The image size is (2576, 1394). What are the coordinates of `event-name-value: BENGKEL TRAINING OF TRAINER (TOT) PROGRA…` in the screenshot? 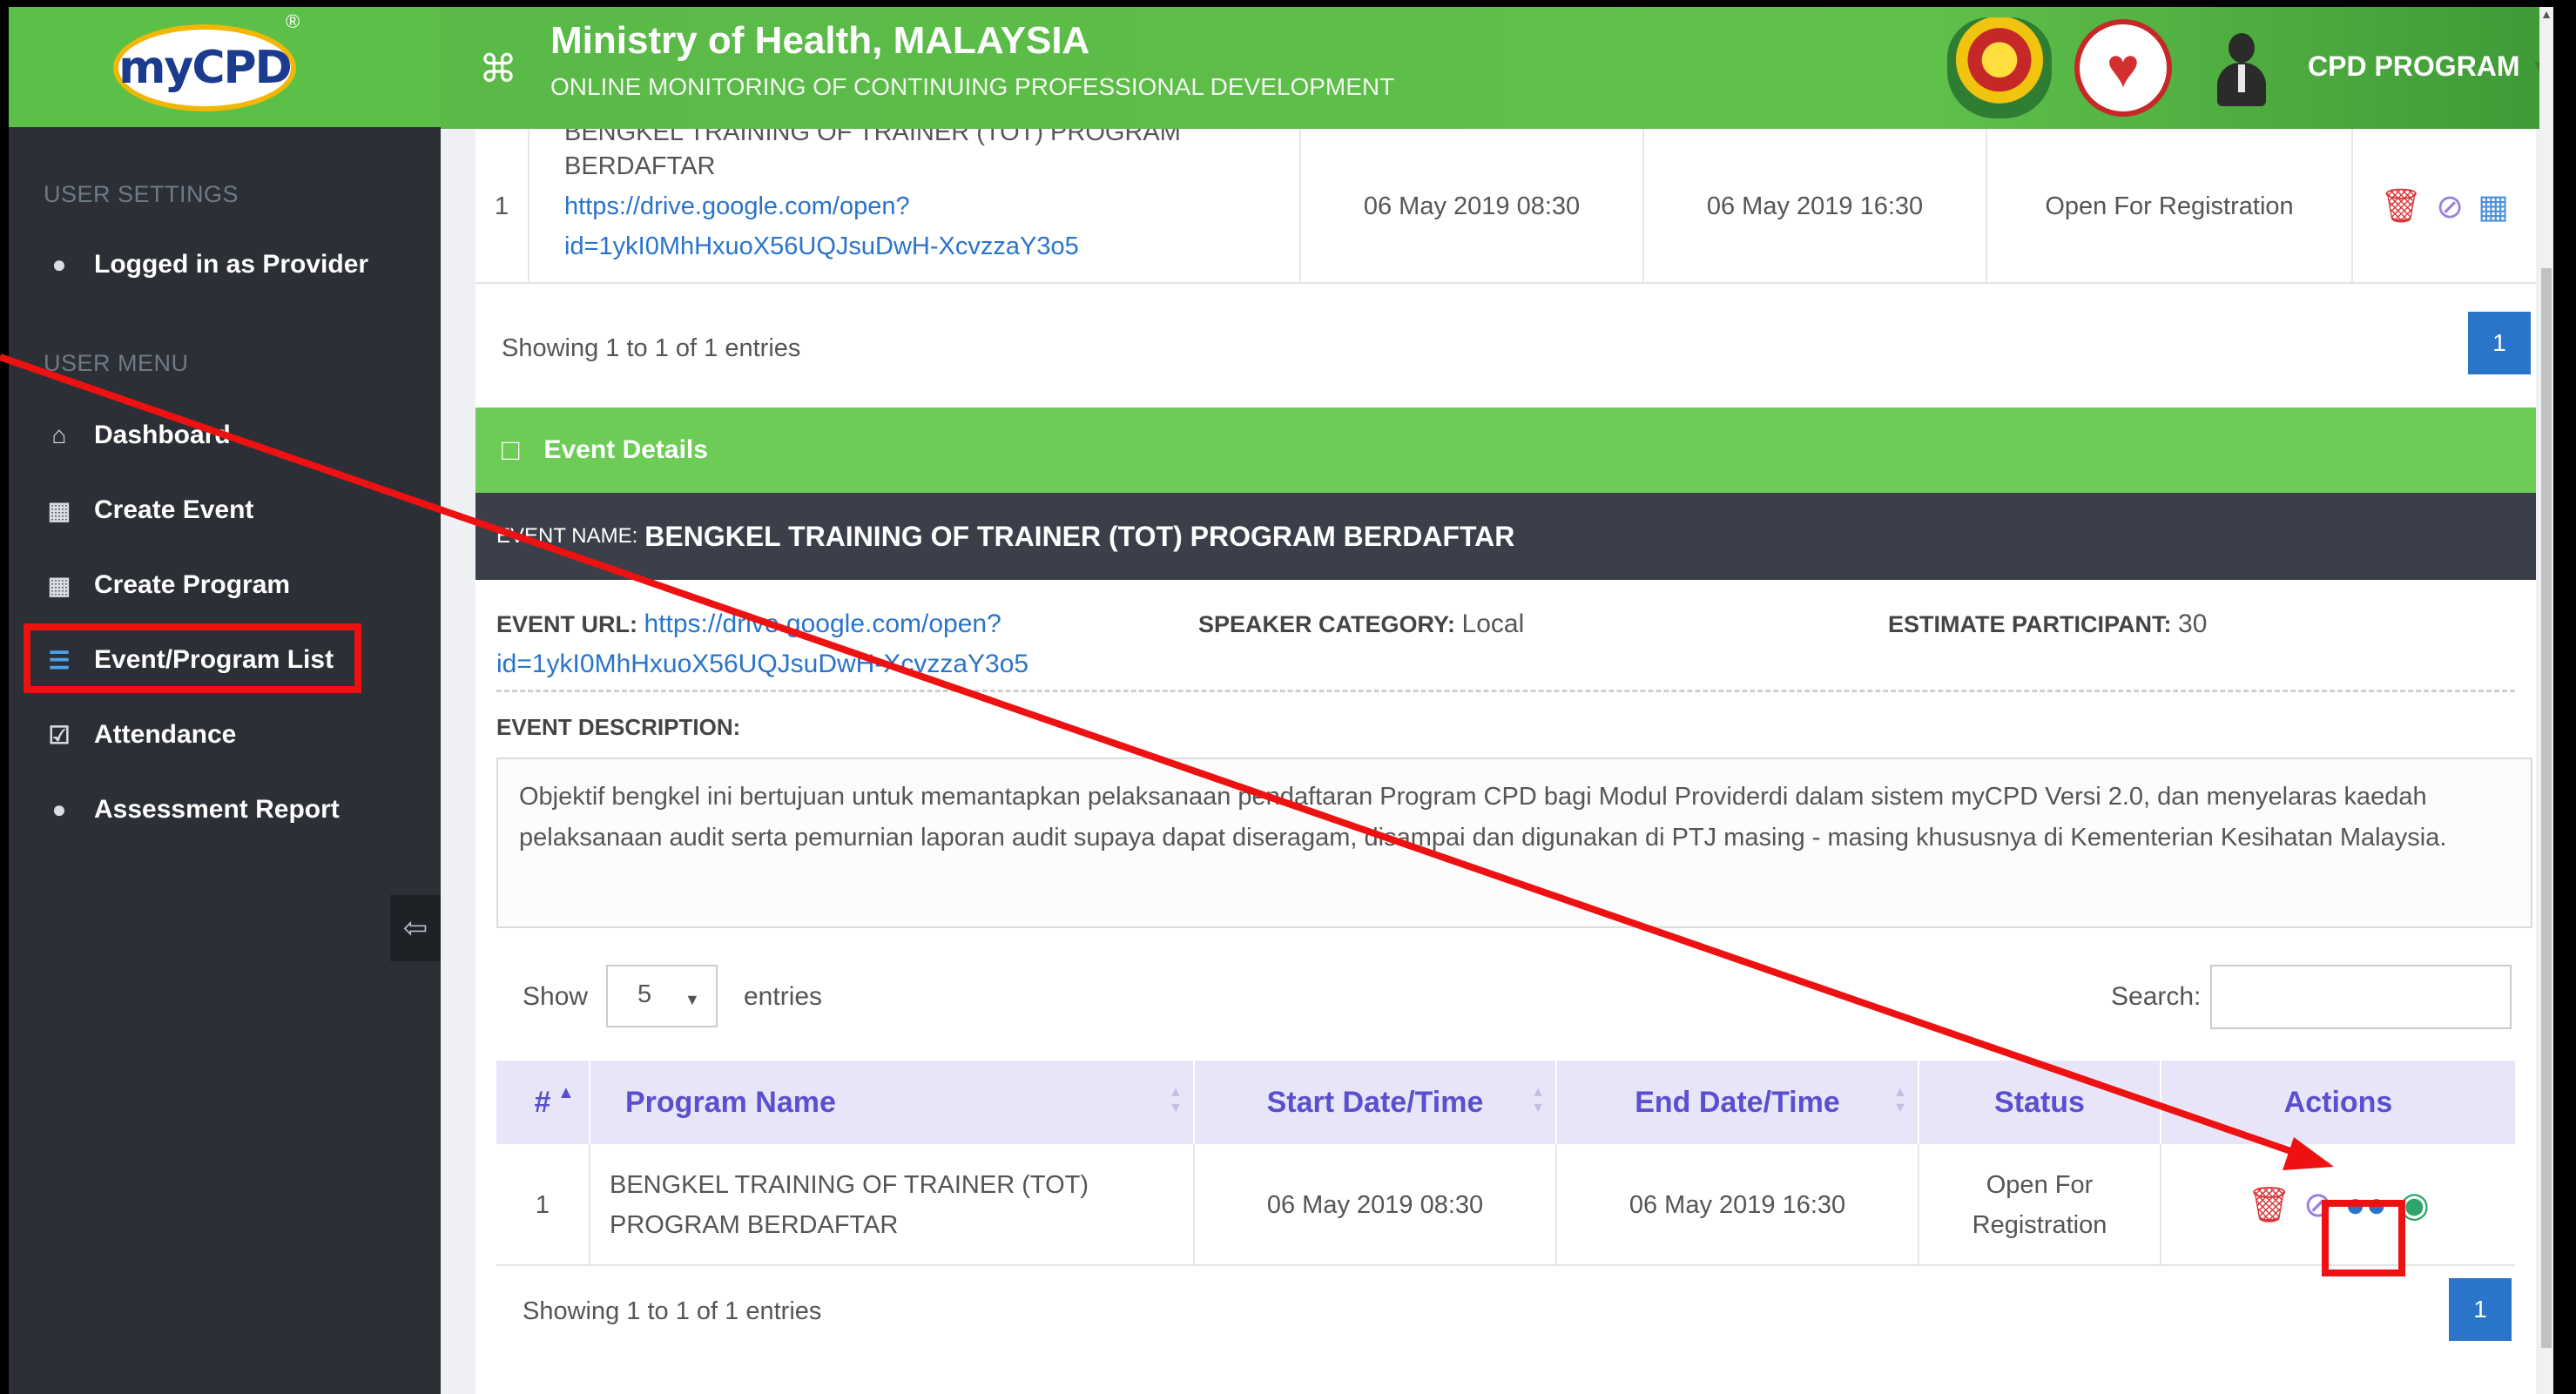 It's located at (1079, 536).